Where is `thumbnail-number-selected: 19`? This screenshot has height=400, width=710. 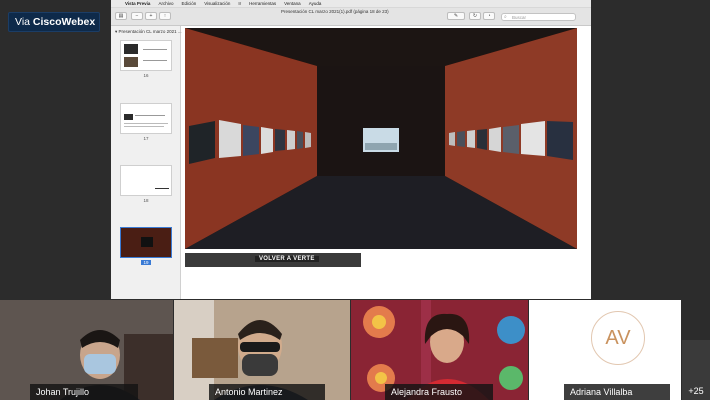
thumbnail-number-selected: 19 is located at coordinates (146, 262).